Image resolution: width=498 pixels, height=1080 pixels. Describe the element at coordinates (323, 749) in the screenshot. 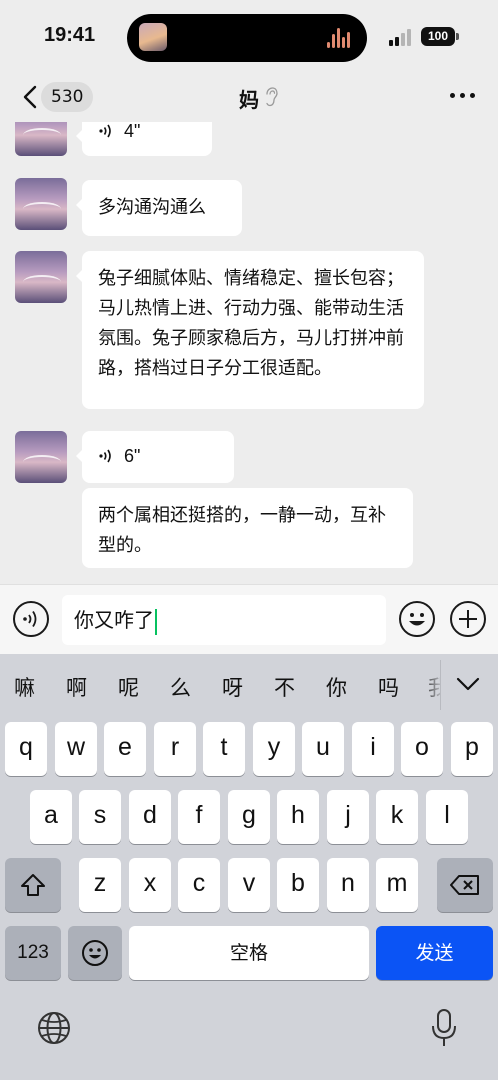

I see `key-u: u` at that location.